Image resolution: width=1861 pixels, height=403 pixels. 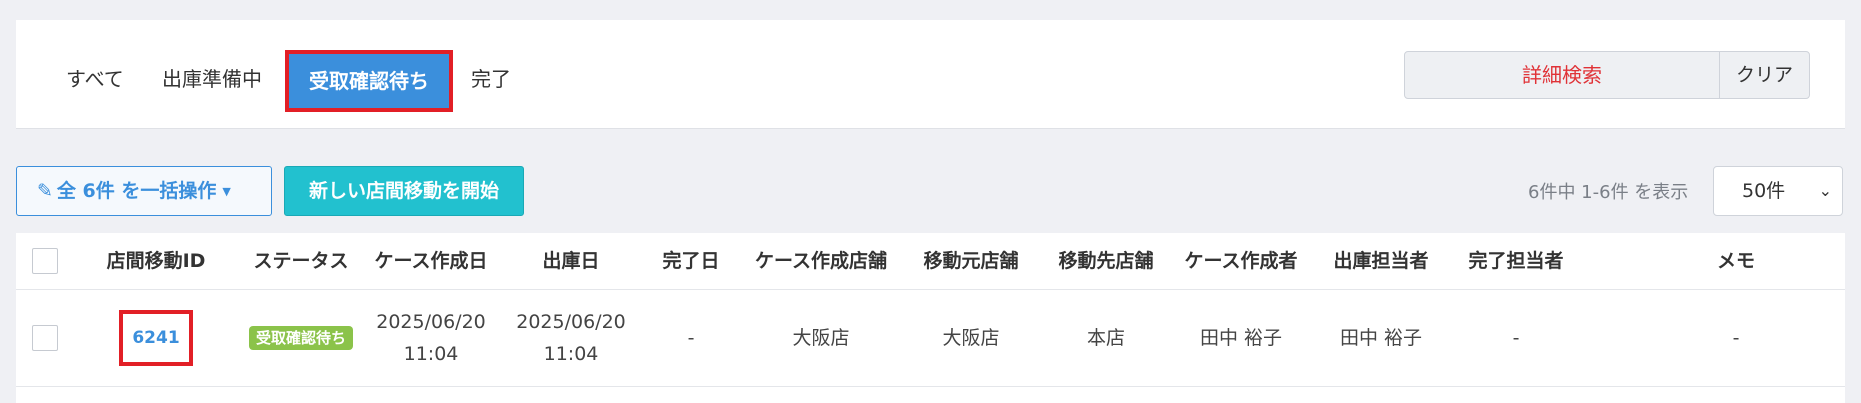 What do you see at coordinates (136, 191) in the screenshot?
I see `bulk-action-label: 全 6件 を一括操作` at bounding box center [136, 191].